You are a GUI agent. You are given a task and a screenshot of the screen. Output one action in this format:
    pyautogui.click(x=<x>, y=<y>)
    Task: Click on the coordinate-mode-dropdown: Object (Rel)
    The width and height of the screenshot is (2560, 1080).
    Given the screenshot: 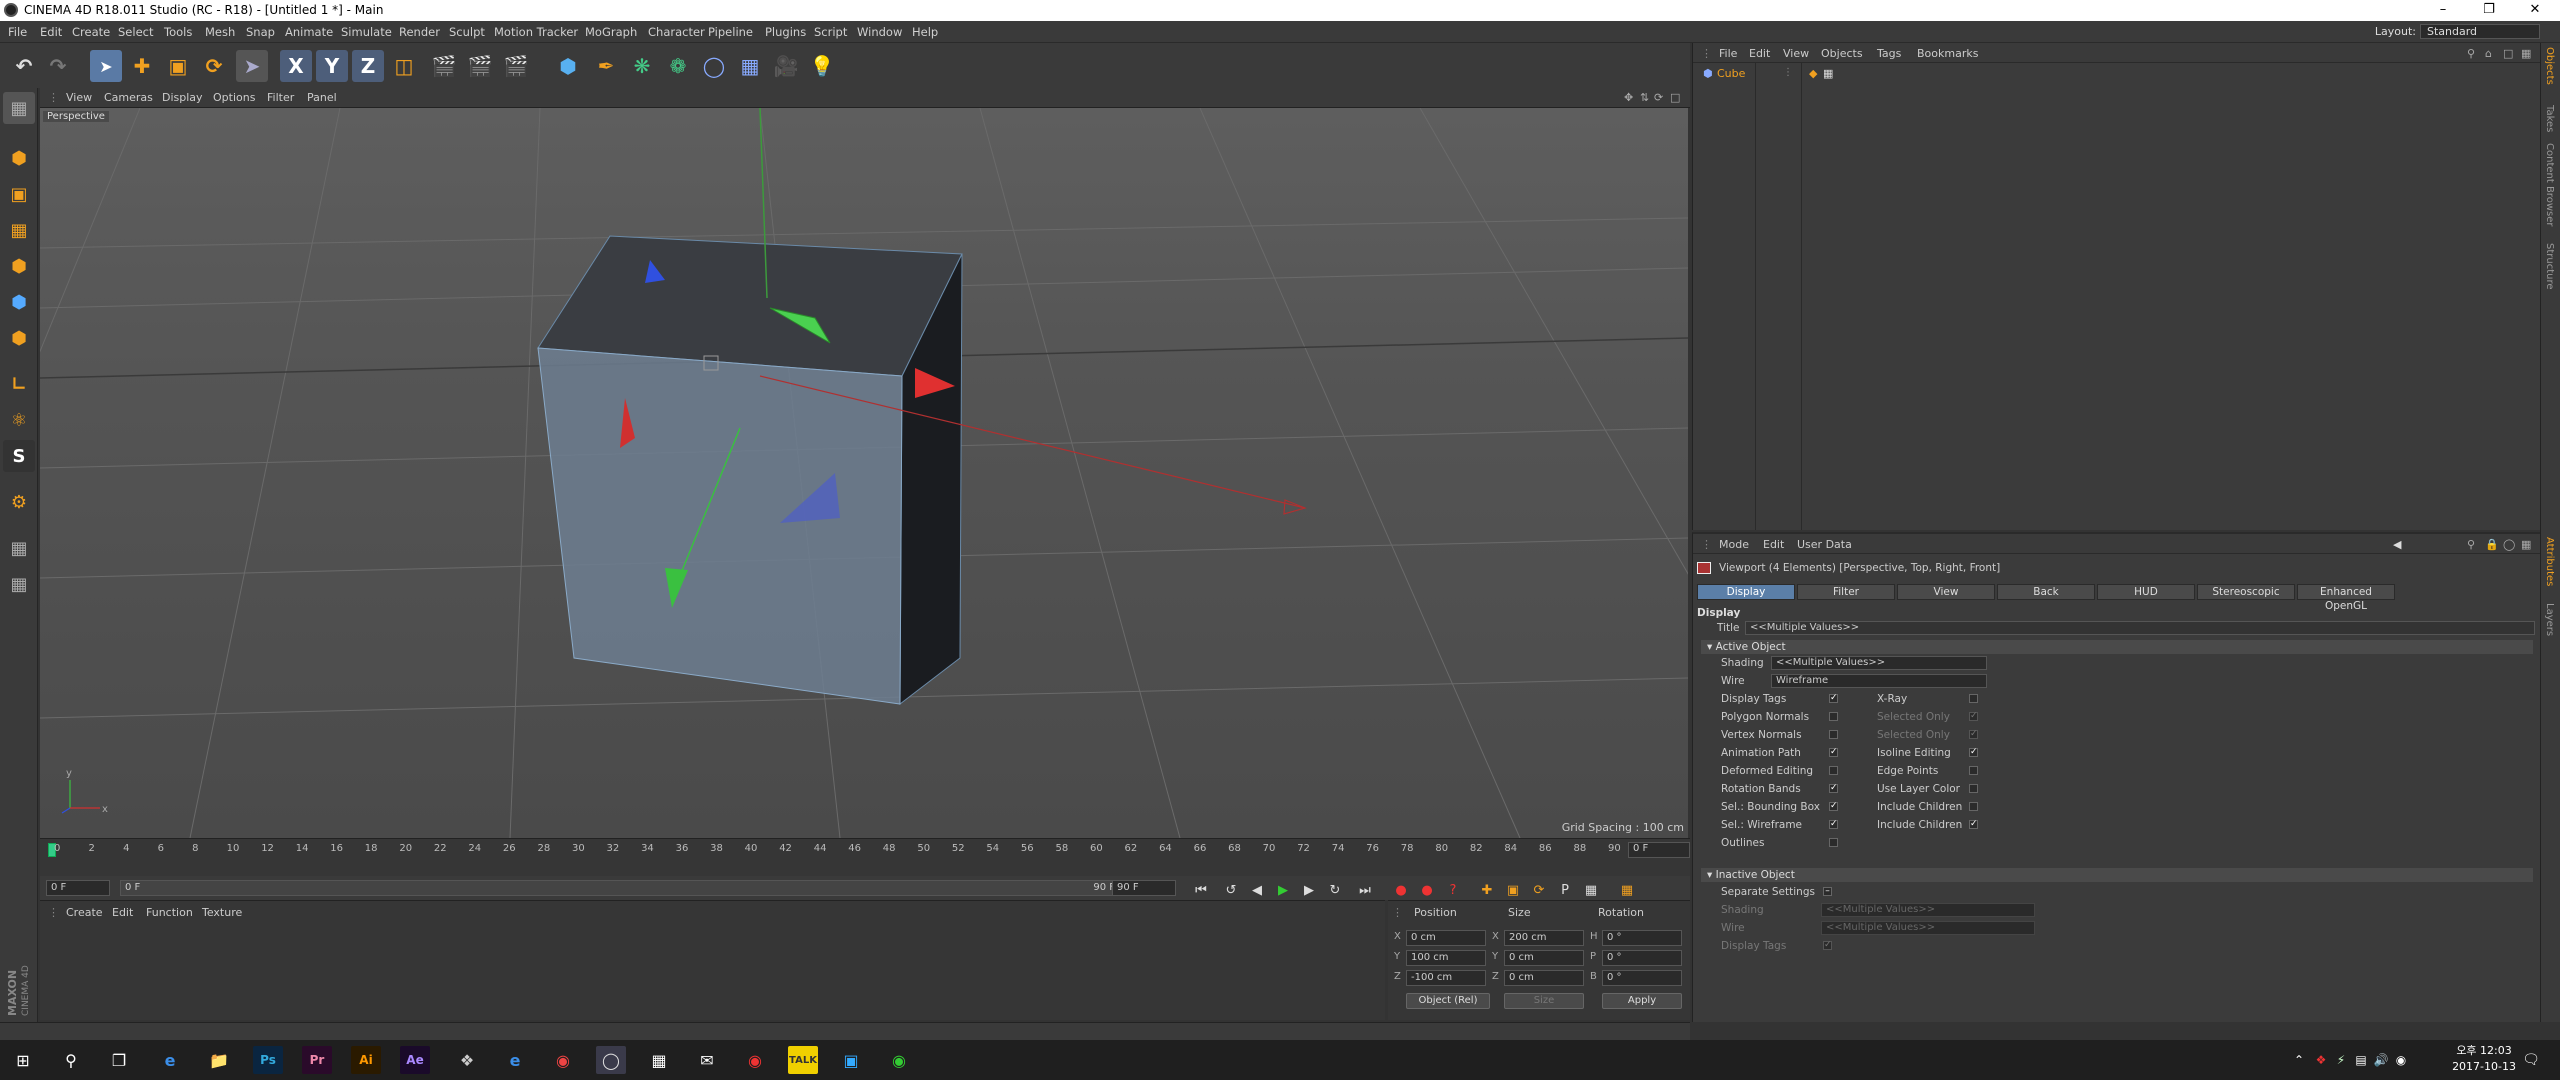 What is the action you would take?
    pyautogui.click(x=1448, y=1001)
    